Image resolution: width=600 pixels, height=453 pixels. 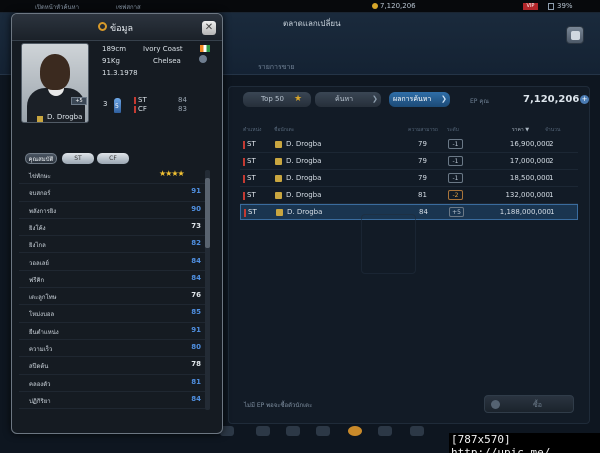 I want to click on search-icon, so click(x=102, y=26).